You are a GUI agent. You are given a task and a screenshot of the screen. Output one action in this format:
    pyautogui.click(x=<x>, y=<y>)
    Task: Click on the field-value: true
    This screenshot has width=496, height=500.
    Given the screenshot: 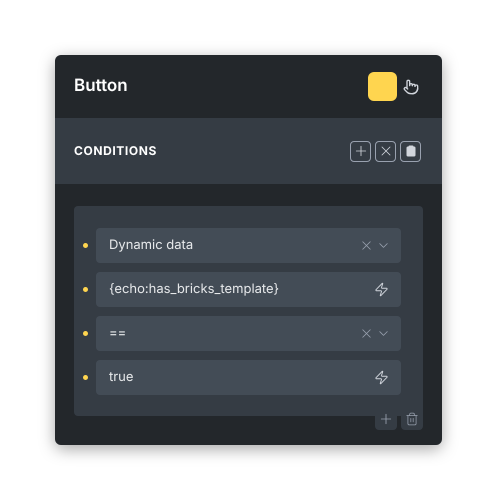 What is the action you would take?
    pyautogui.click(x=121, y=377)
    